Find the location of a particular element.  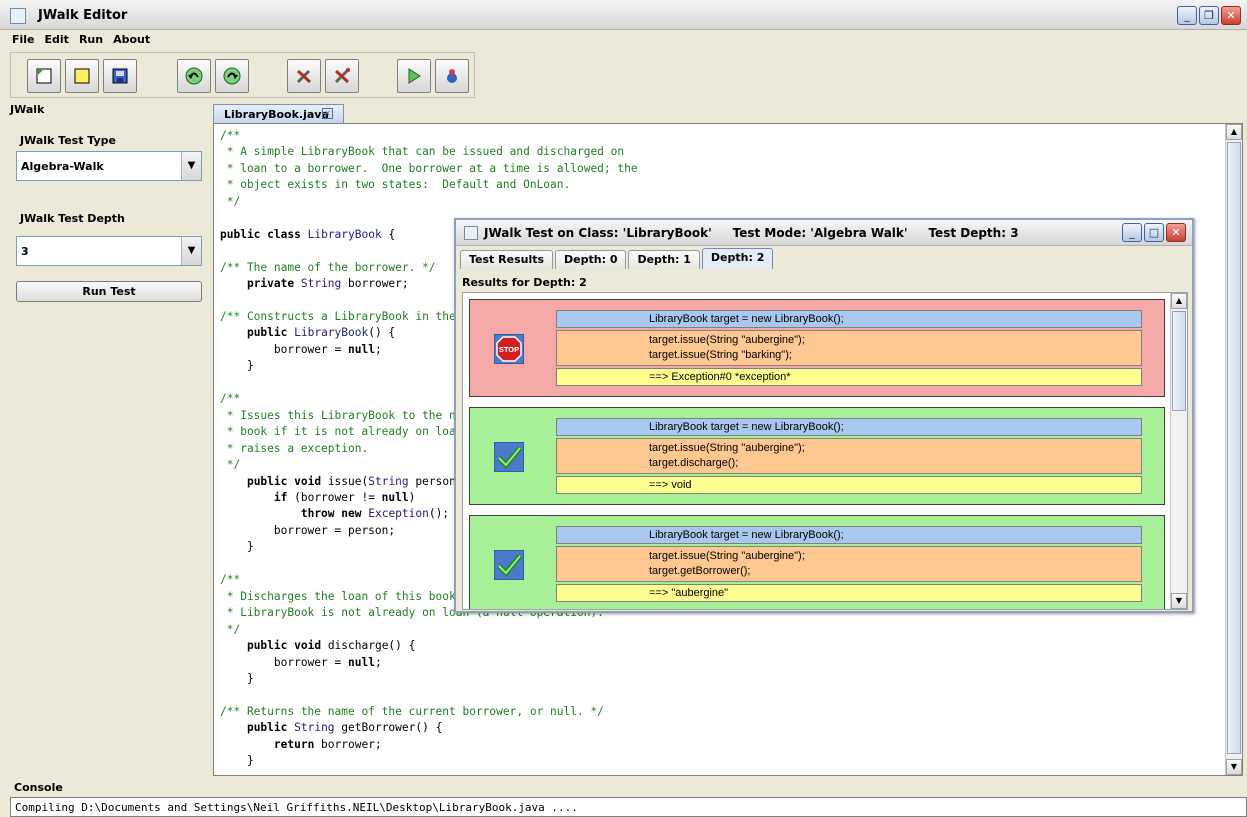

results-scrollbar: ▲ ▼ is located at coordinates (1178, 451).